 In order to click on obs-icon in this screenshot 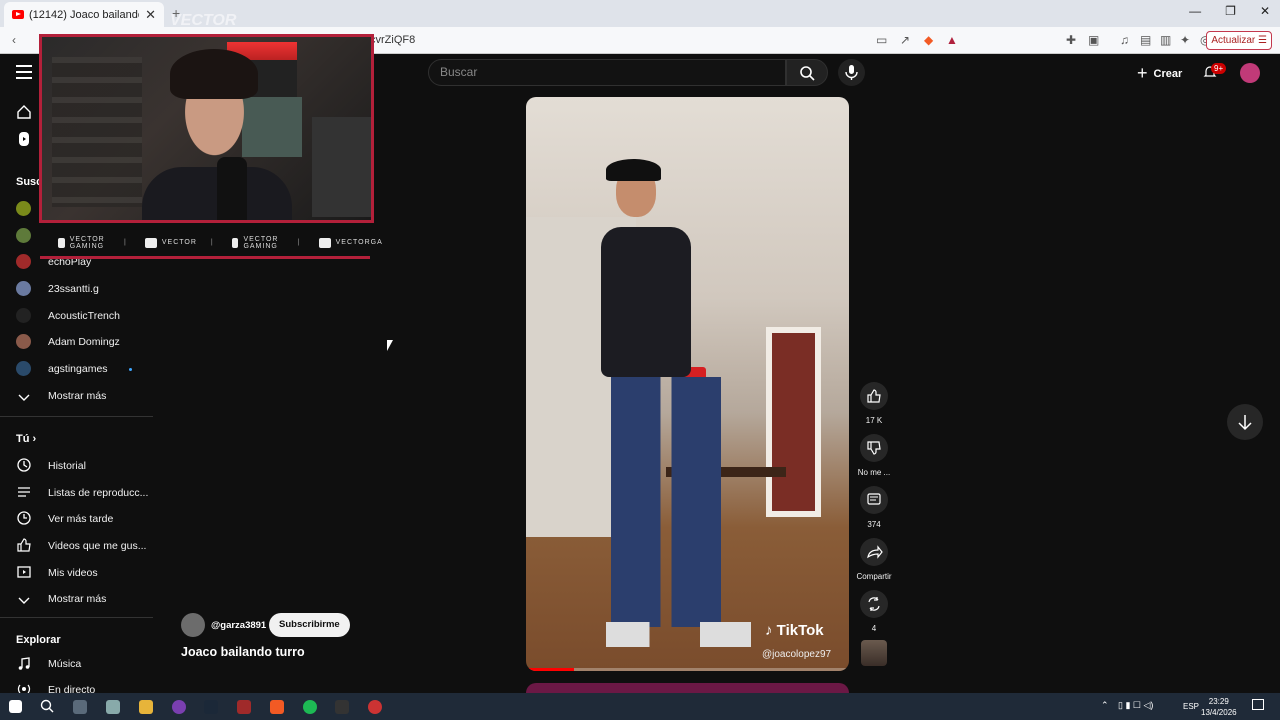, I will do `click(375, 707)`.